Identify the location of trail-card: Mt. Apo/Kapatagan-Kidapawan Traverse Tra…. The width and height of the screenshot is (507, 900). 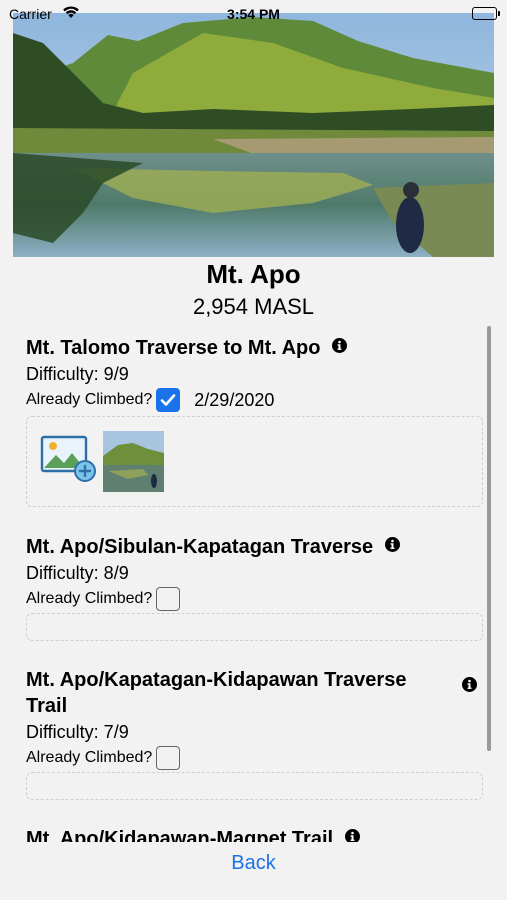
(256, 719).